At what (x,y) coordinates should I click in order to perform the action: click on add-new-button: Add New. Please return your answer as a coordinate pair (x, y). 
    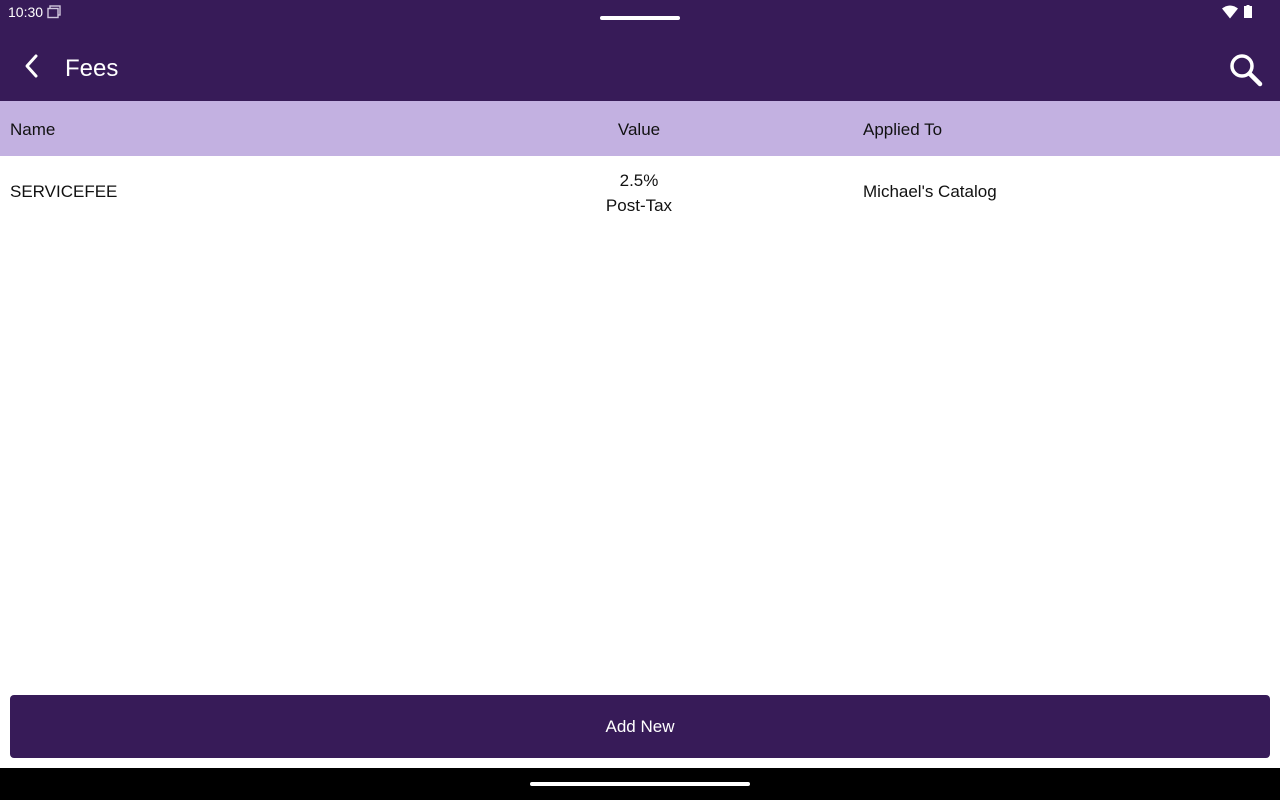
    Looking at the image, I should click on (640, 726).